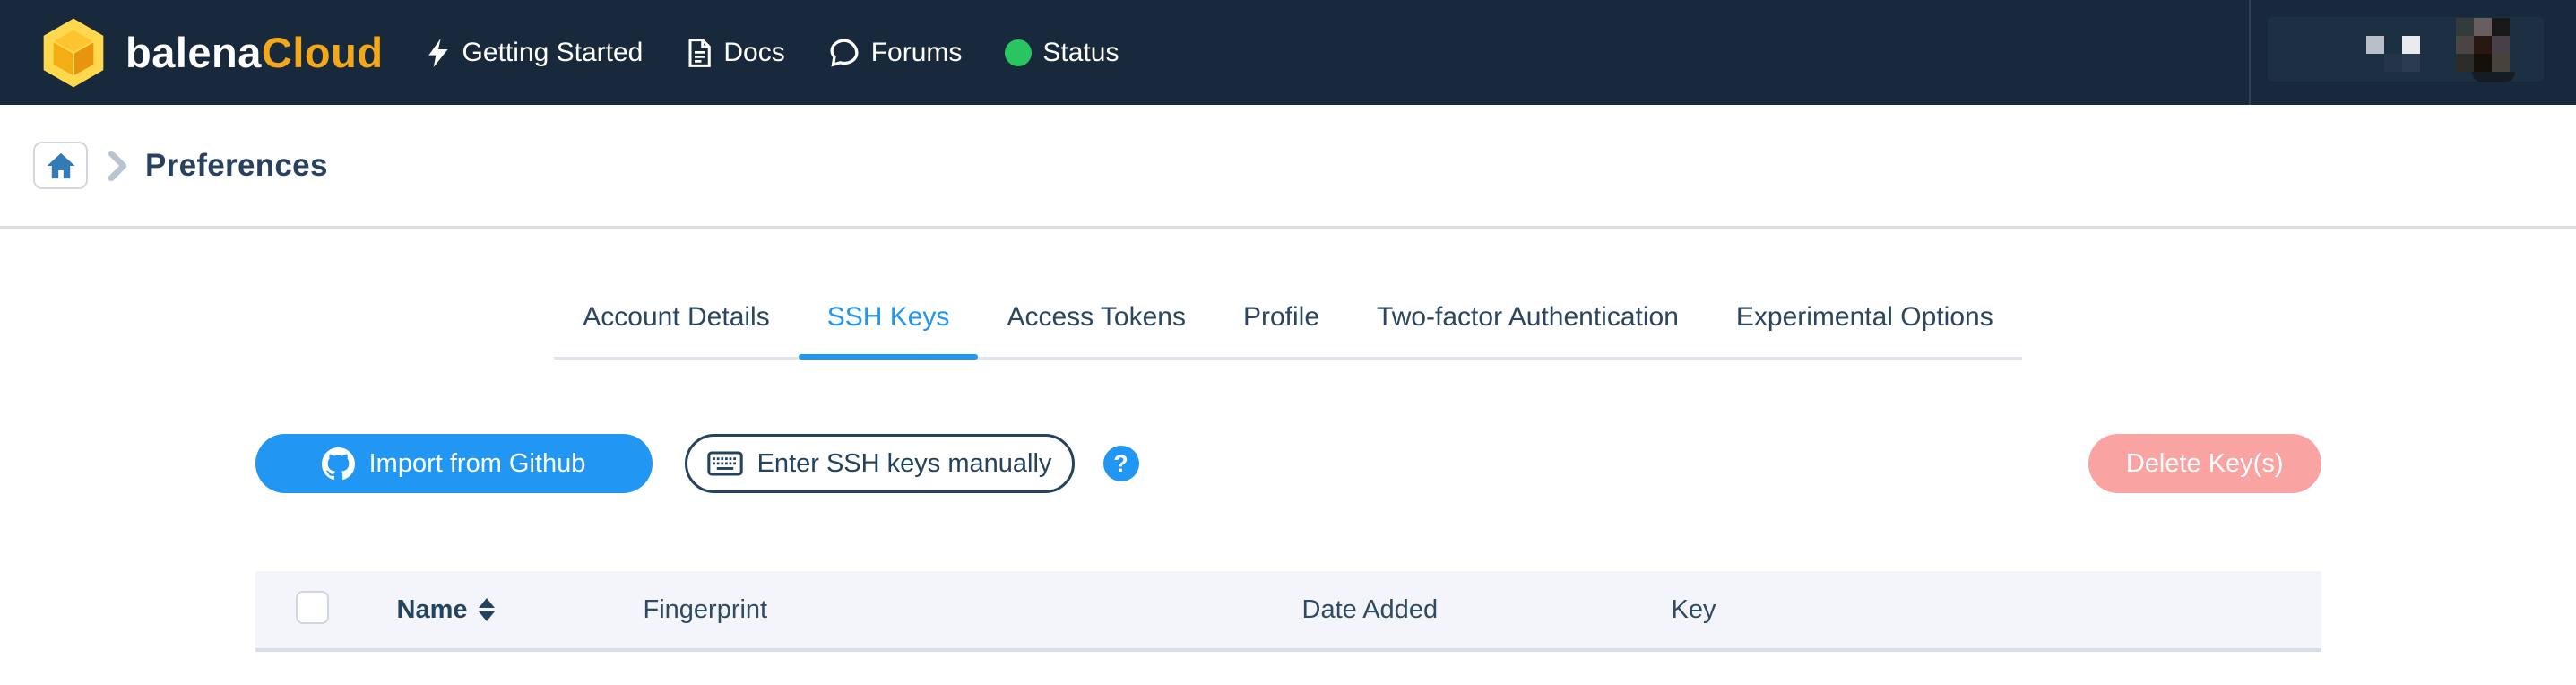 The height and width of the screenshot is (685, 2576). I want to click on nav-forums: Forums, so click(895, 52).